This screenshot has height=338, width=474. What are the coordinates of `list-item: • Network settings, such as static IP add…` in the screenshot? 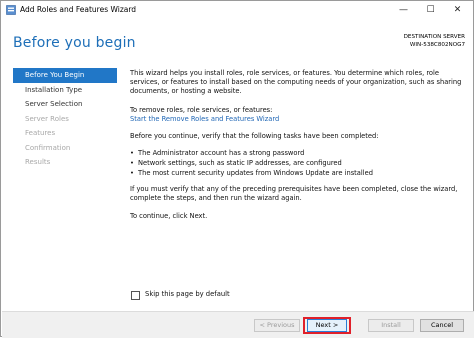 It's located at (251, 164).